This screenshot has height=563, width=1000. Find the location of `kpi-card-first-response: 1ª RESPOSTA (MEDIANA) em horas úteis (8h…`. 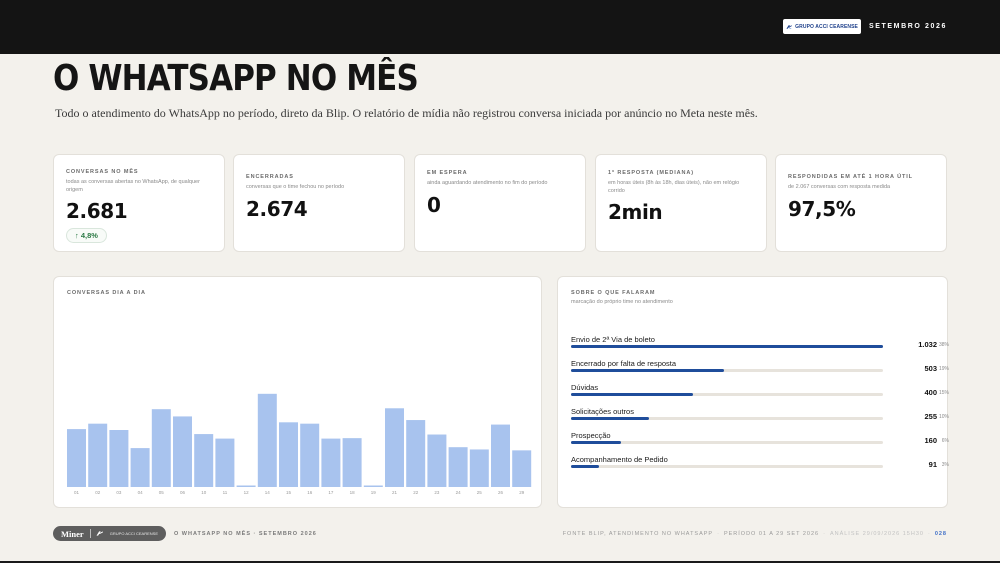

kpi-card-first-response: 1ª RESPOSTA (MEDIANA) em horas úteis (8h… is located at coordinates (681, 203).